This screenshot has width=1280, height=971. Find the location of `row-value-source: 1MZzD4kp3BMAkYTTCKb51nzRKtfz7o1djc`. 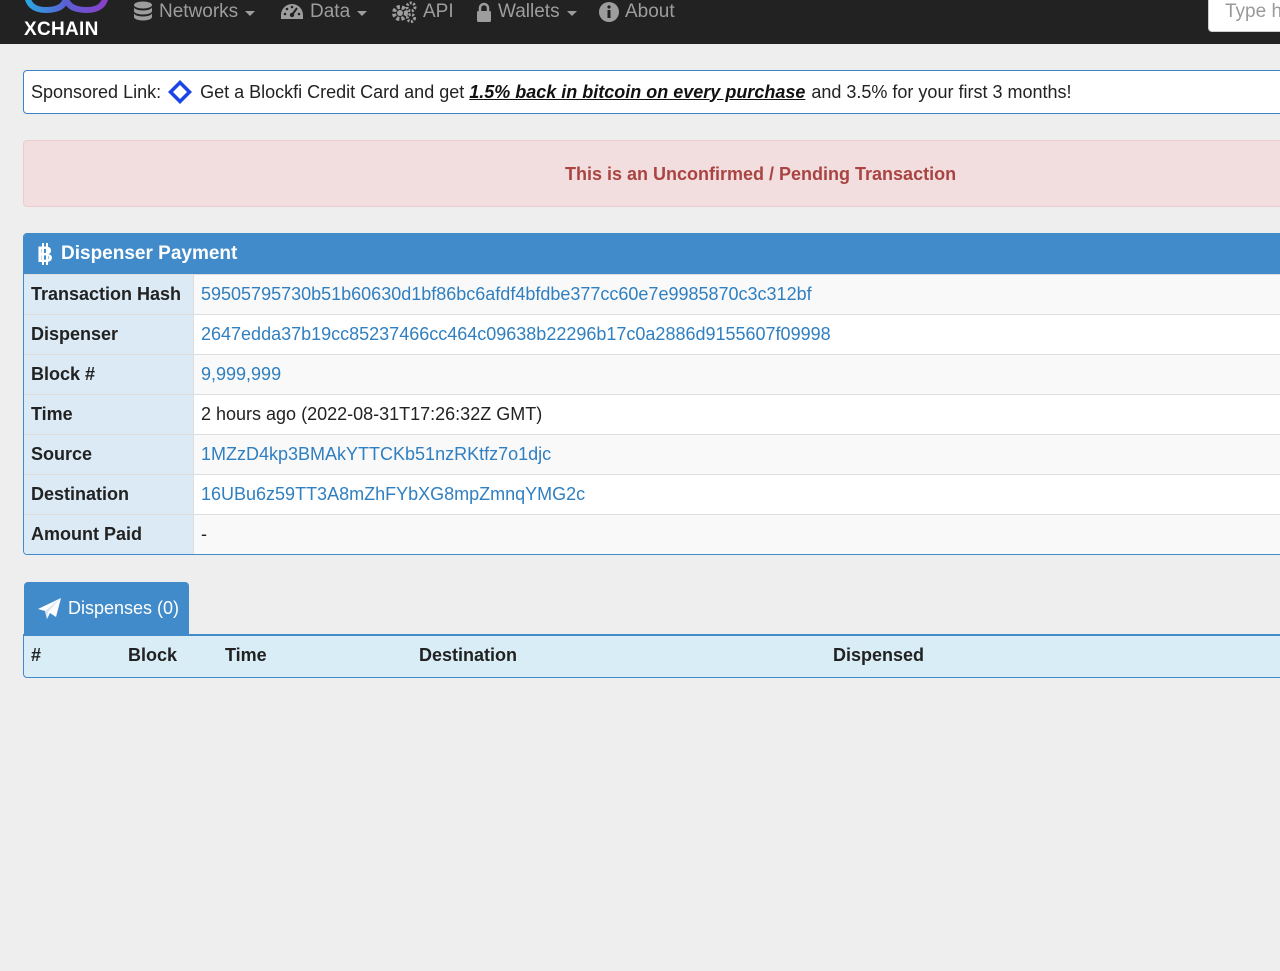

row-value-source: 1MZzD4kp3BMAkYTTCKb51nzRKtfz7o1djc is located at coordinates (736, 454).